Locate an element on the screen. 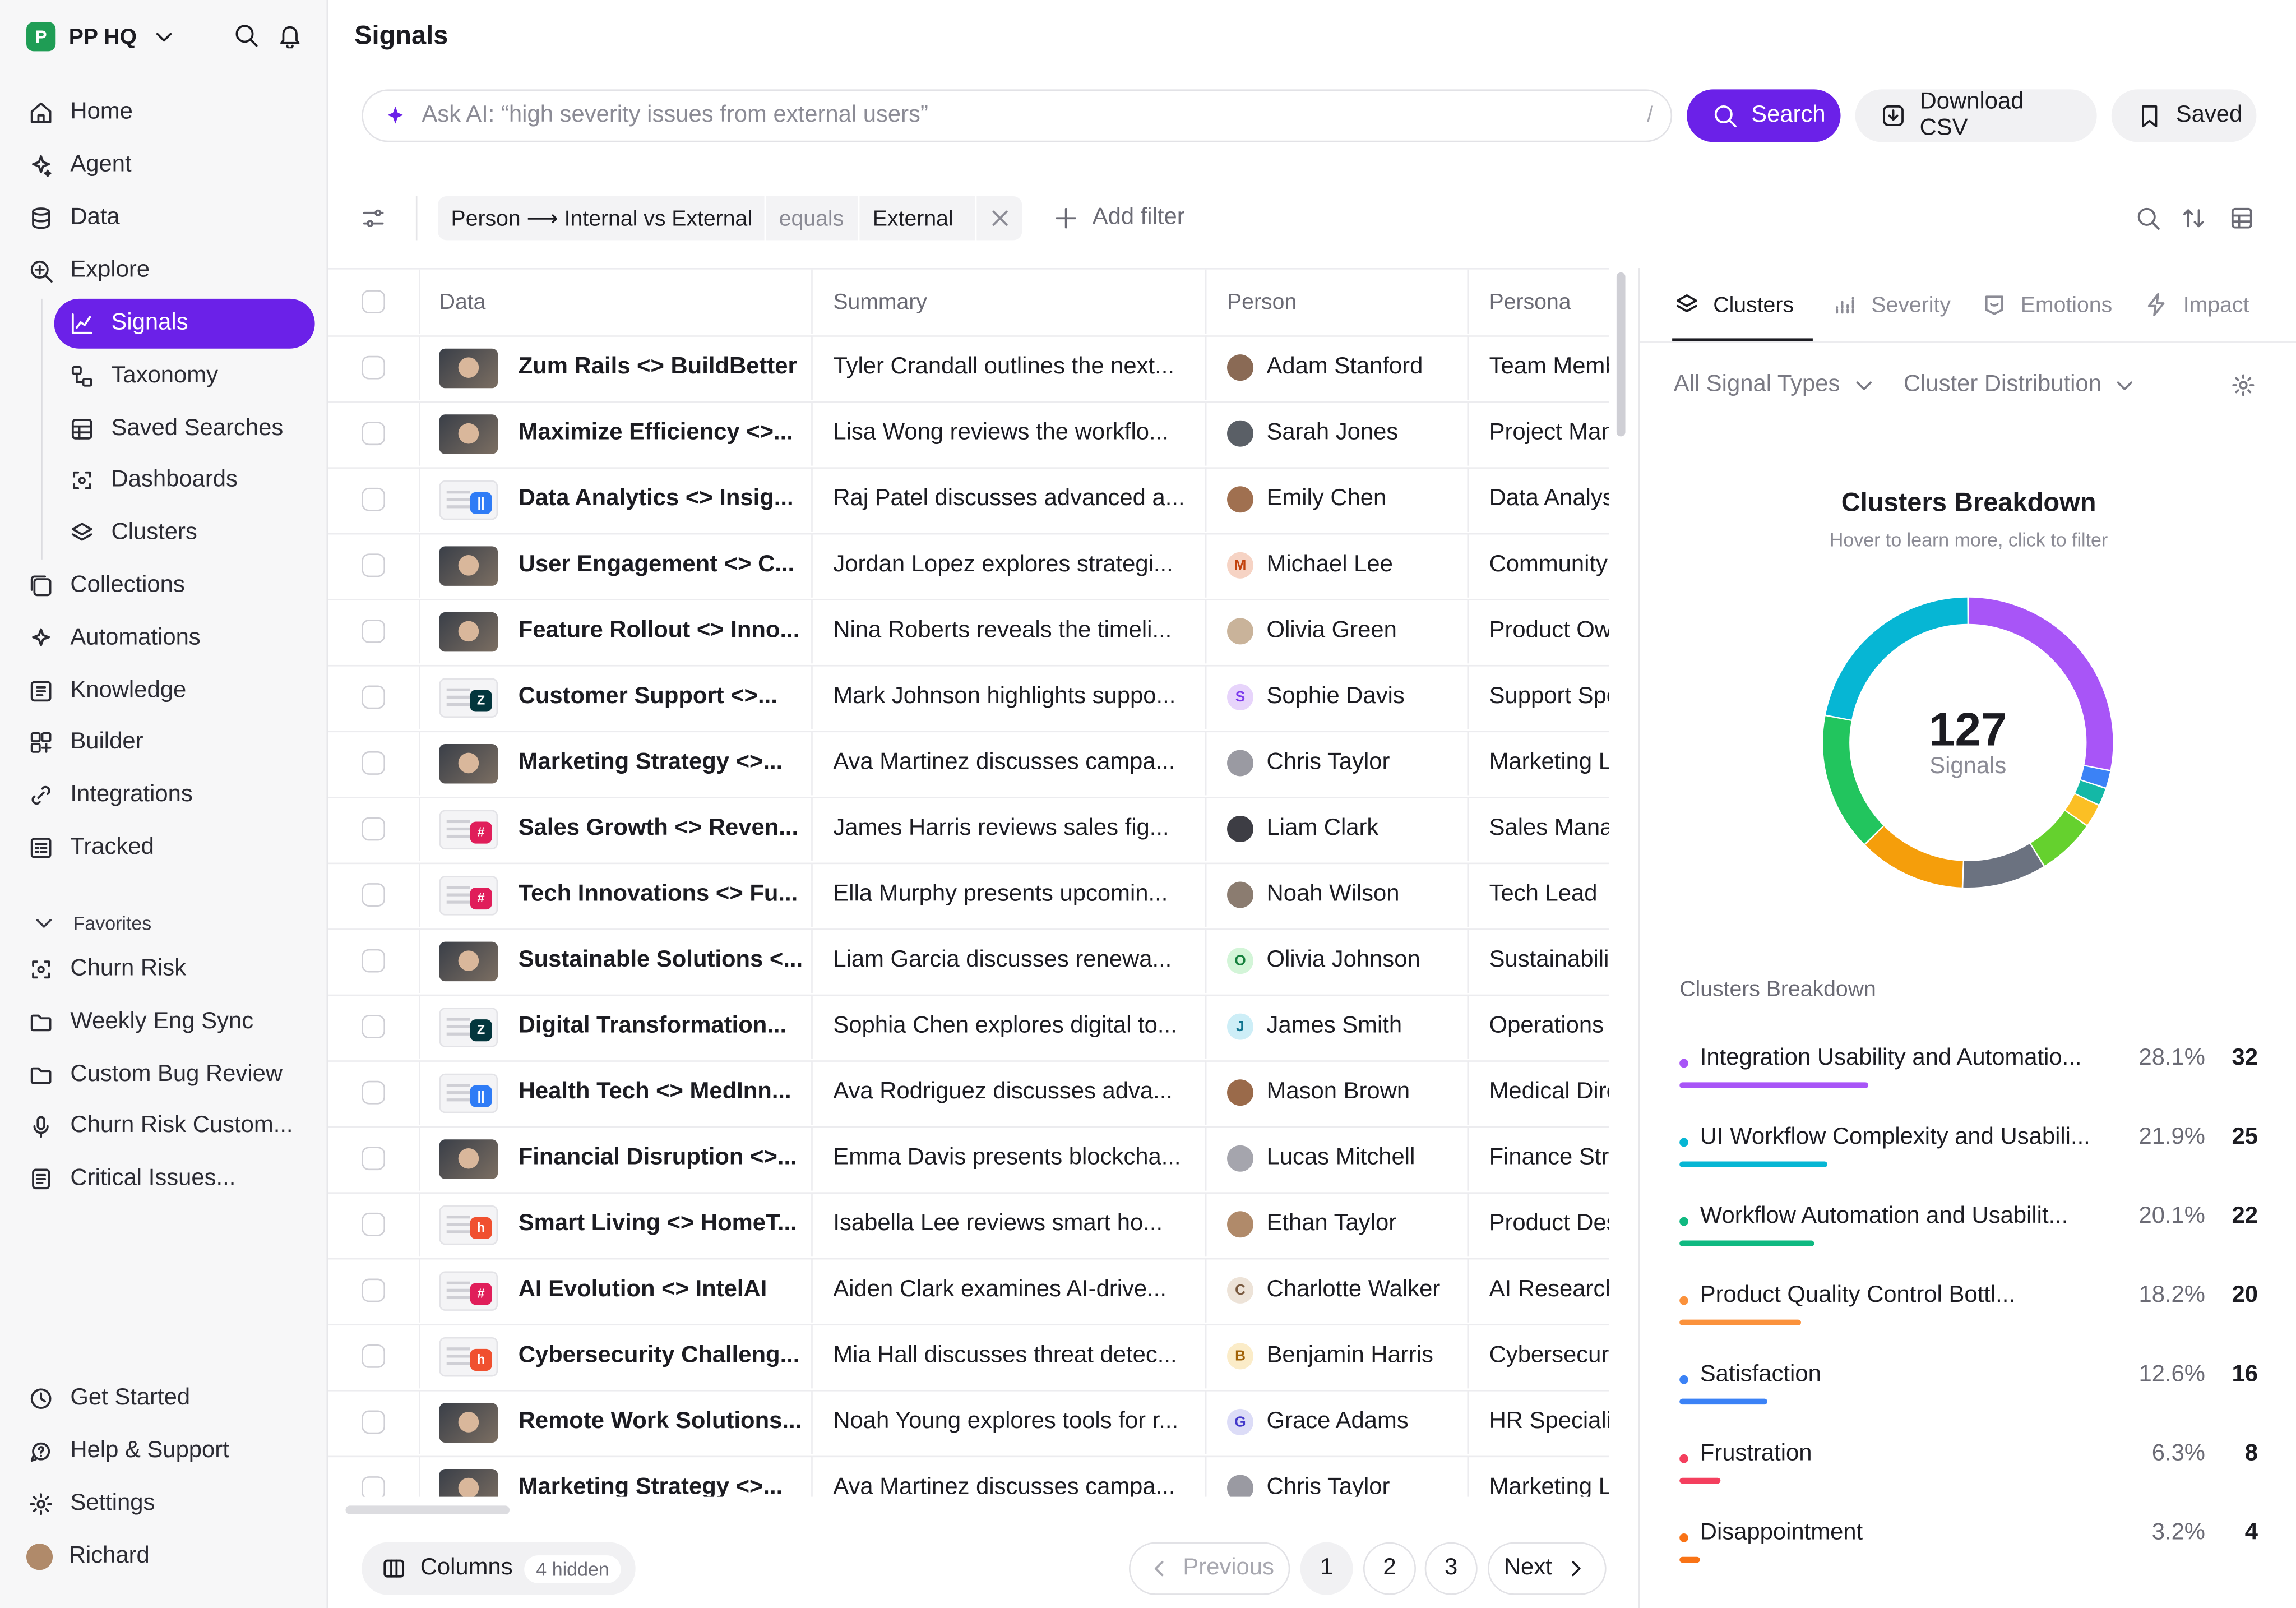 The height and width of the screenshot is (1608, 2296). cluster-row: Disappointment 3.2% 4 is located at coordinates (1968, 1555).